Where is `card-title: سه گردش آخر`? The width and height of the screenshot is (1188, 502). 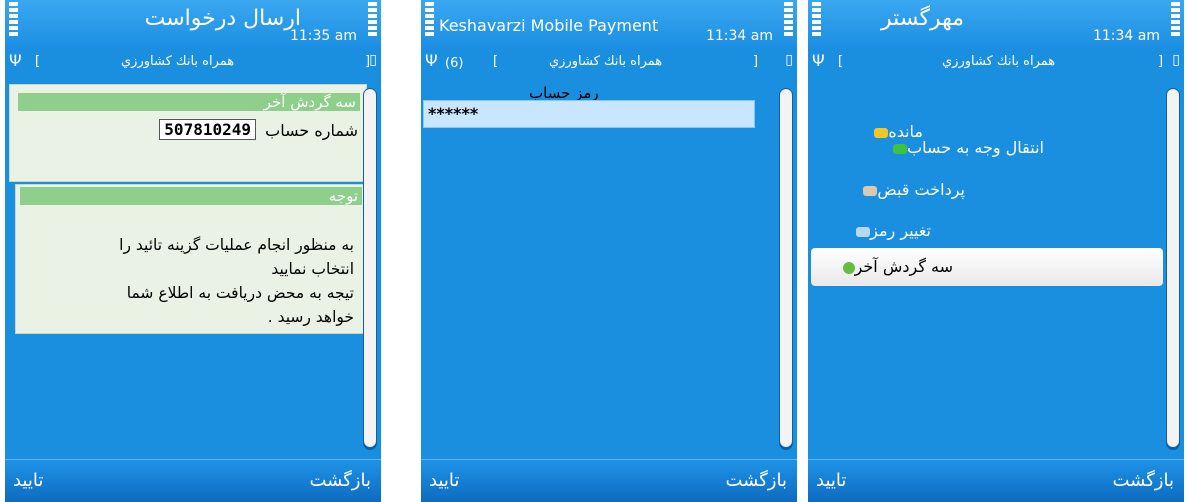 card-title: سه گردش آخر is located at coordinates (189, 102).